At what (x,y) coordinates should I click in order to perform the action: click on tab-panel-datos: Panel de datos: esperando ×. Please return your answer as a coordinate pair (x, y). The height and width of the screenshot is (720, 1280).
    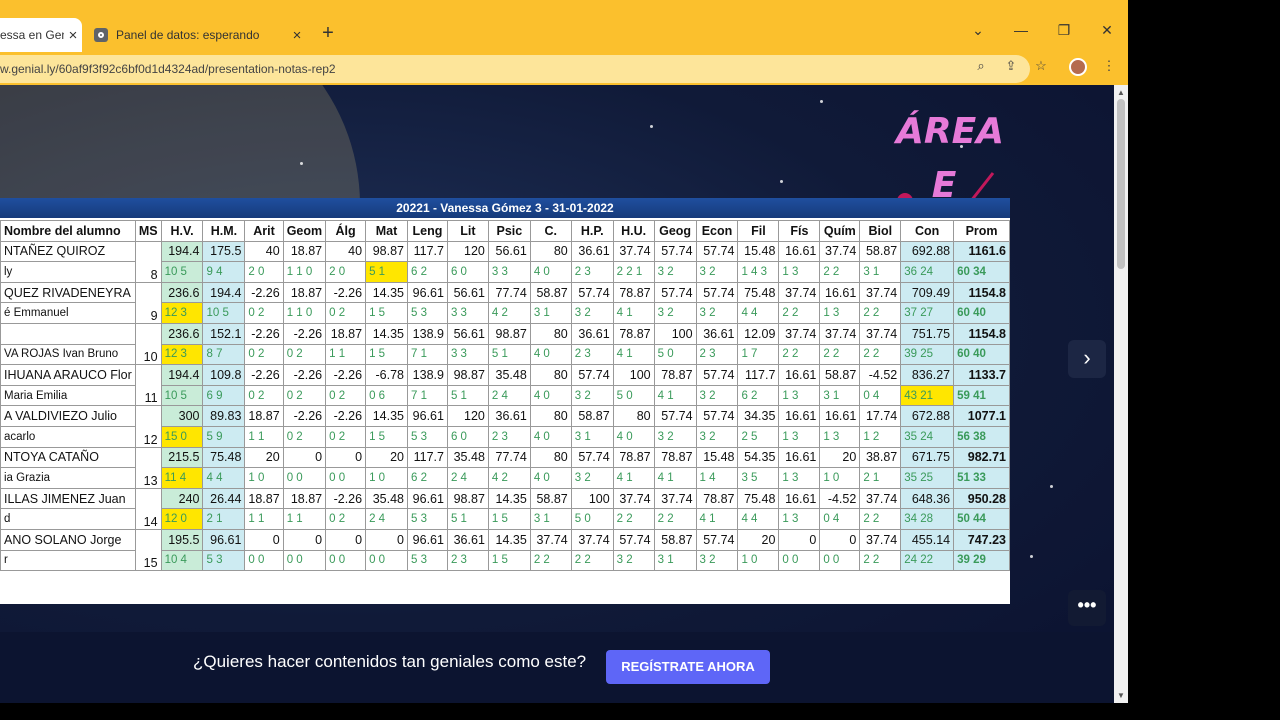
    Looking at the image, I should click on (195, 35).